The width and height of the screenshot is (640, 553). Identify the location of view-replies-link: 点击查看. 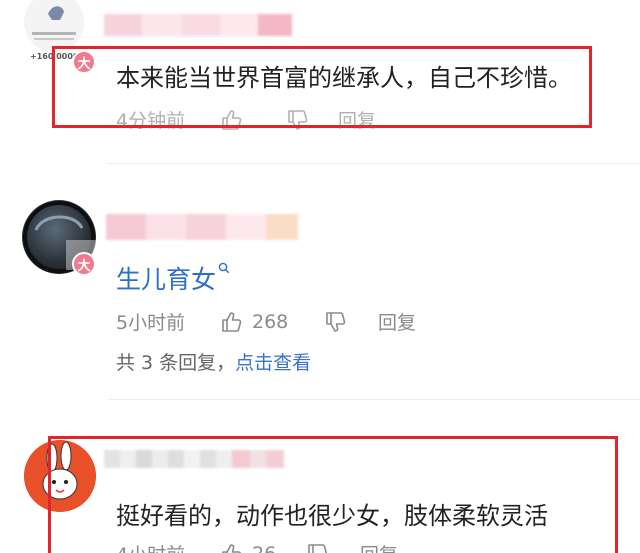
(273, 361).